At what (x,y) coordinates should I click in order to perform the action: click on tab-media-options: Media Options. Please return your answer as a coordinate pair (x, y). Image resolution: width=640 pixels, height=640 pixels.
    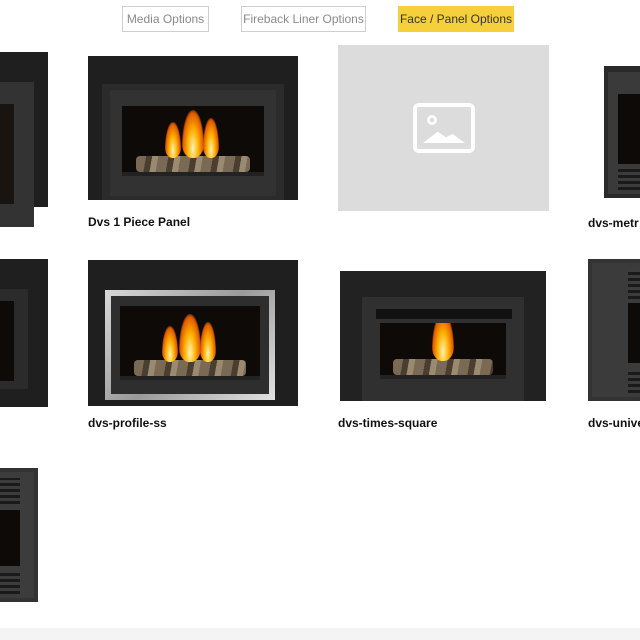
    Looking at the image, I should click on (165, 19).